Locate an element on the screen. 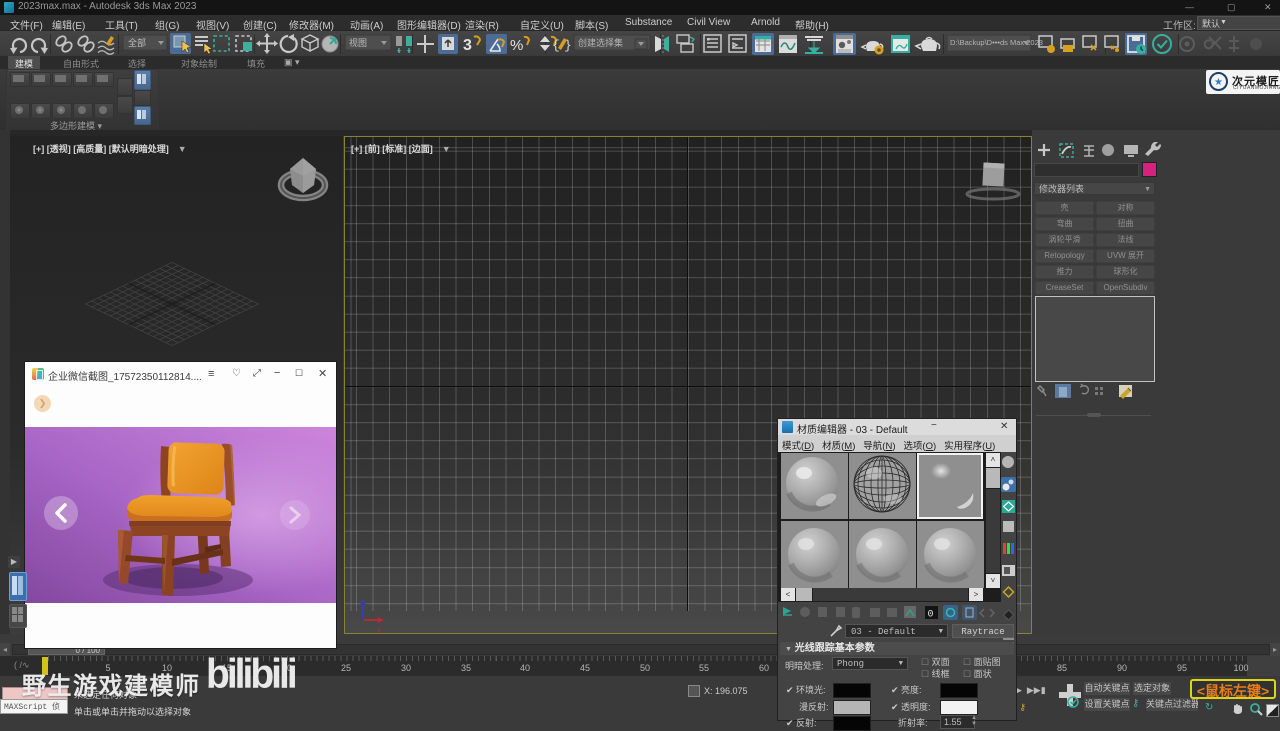 The image size is (1280, 731). svg-text: D:\Backup\D•••ds Max 2023 is located at coordinates (996, 42).